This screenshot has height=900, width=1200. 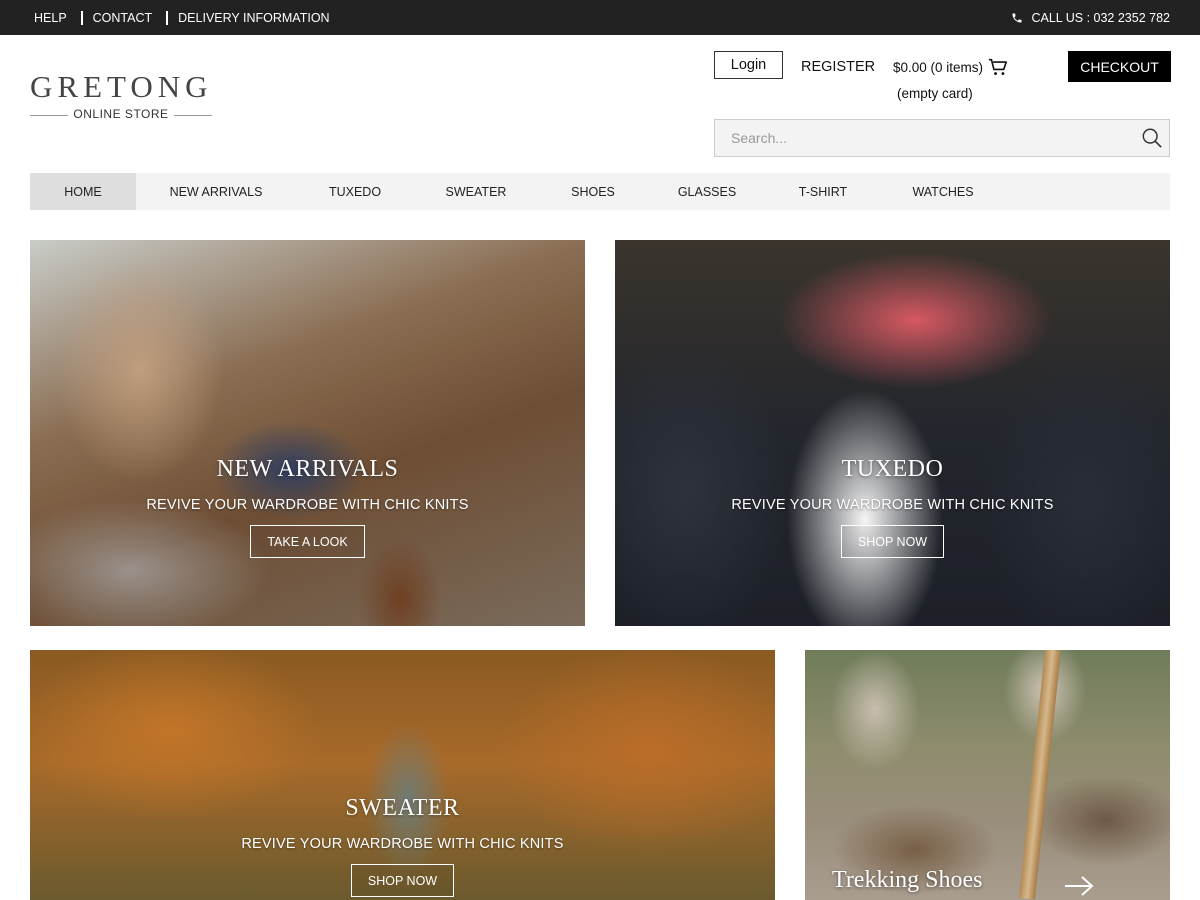 I want to click on nav-item-new-arrivals: NEW ARRIVALS, so click(x=216, y=191).